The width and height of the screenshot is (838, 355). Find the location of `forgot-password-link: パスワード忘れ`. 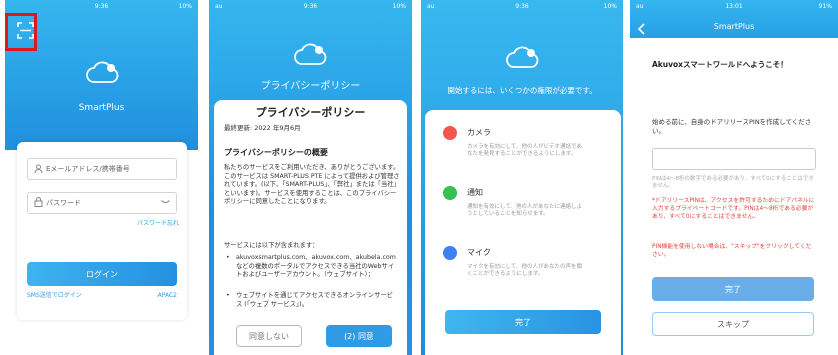

forgot-password-link: パスワード忘れ is located at coordinates (158, 224).